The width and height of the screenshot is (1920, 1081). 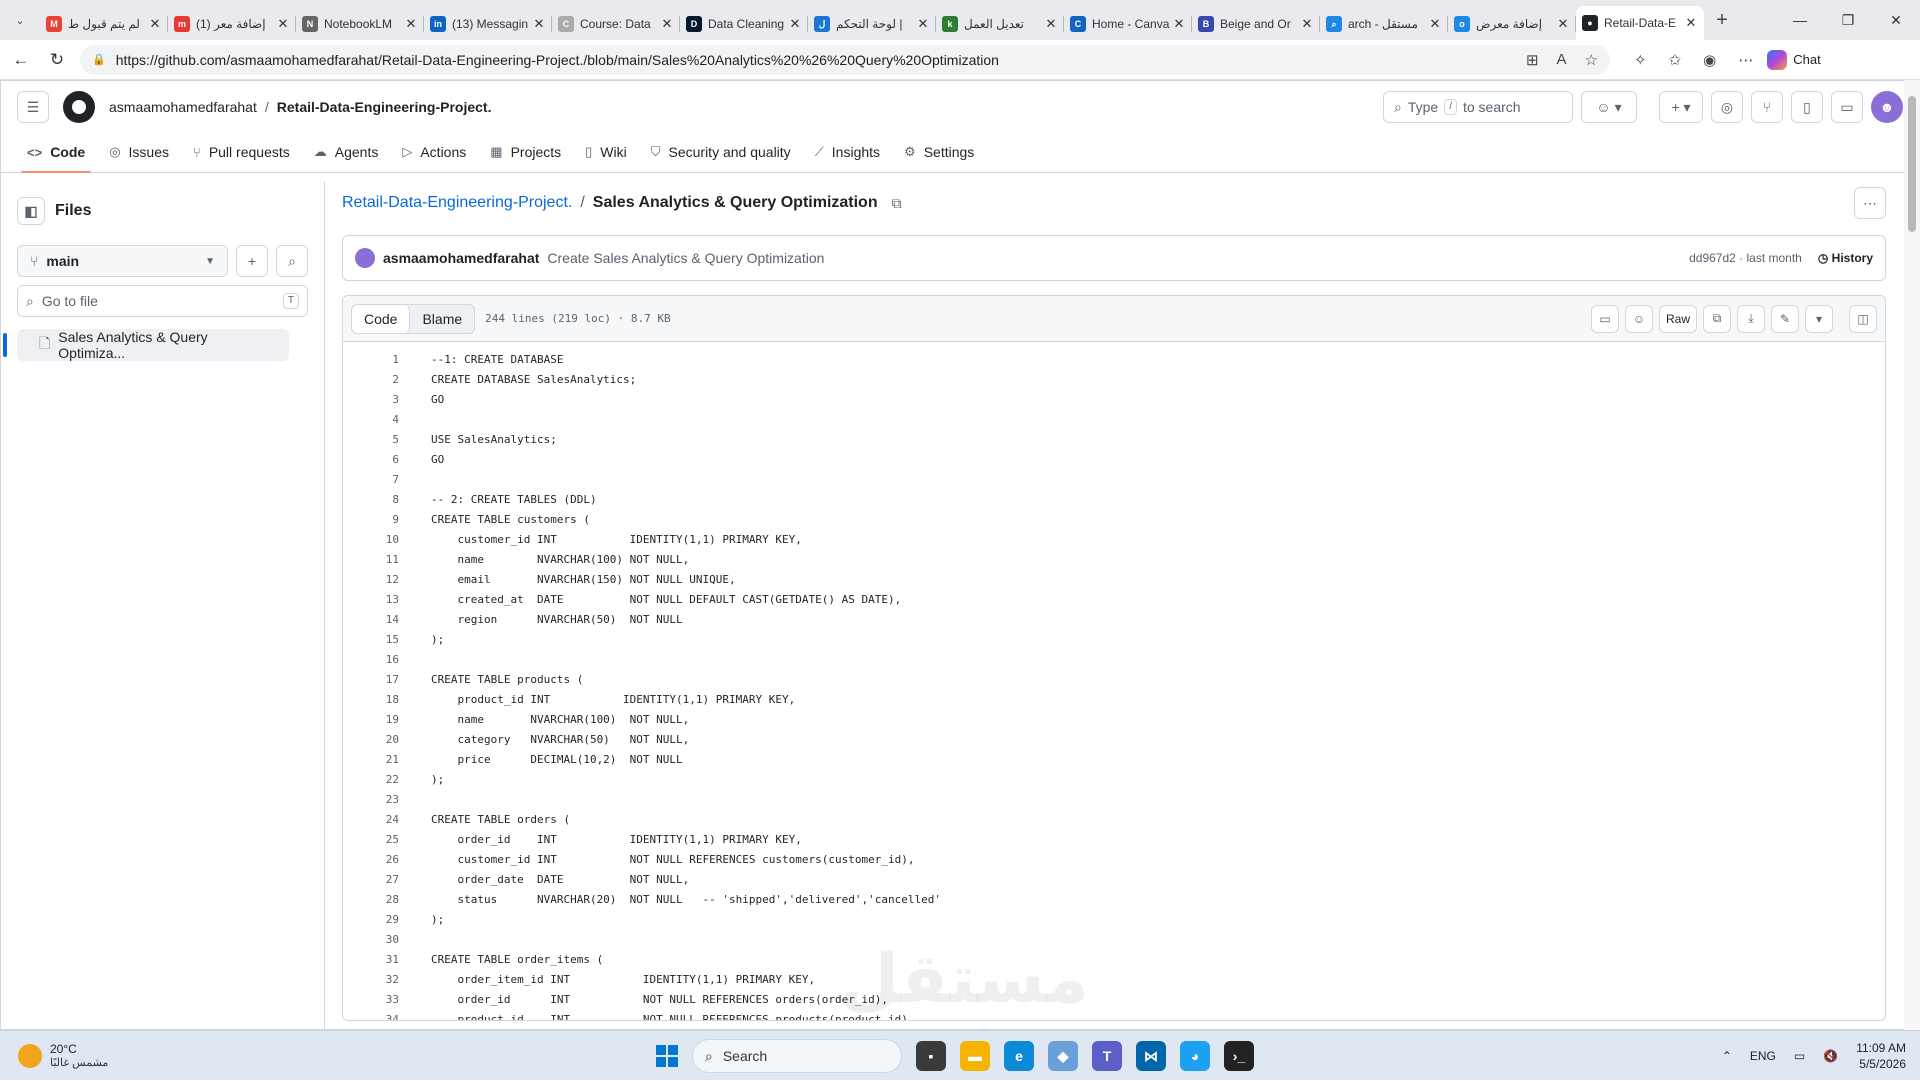 What do you see at coordinates (1807, 107) in the screenshot?
I see `repositories-icon: ▯` at bounding box center [1807, 107].